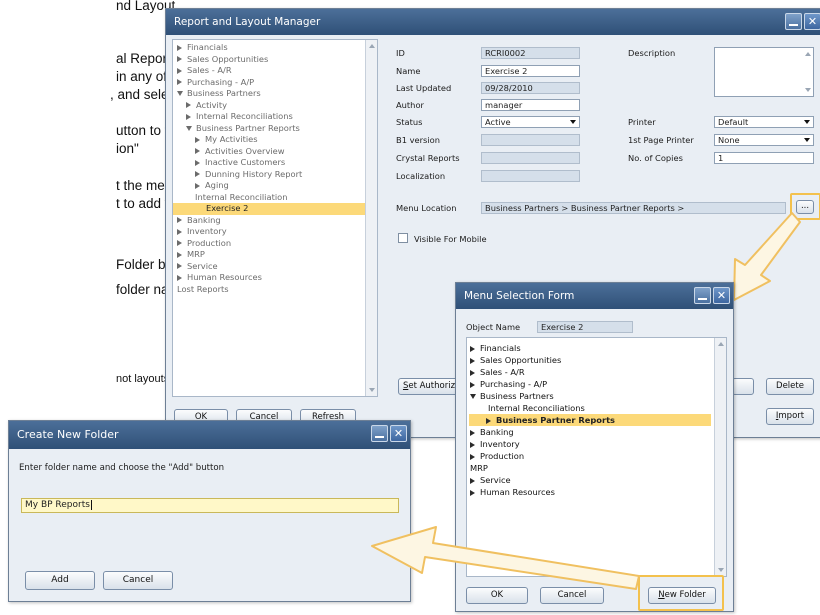  Describe the element at coordinates (219, 278) in the screenshot. I see `report-tree-item: Human Resources` at that location.